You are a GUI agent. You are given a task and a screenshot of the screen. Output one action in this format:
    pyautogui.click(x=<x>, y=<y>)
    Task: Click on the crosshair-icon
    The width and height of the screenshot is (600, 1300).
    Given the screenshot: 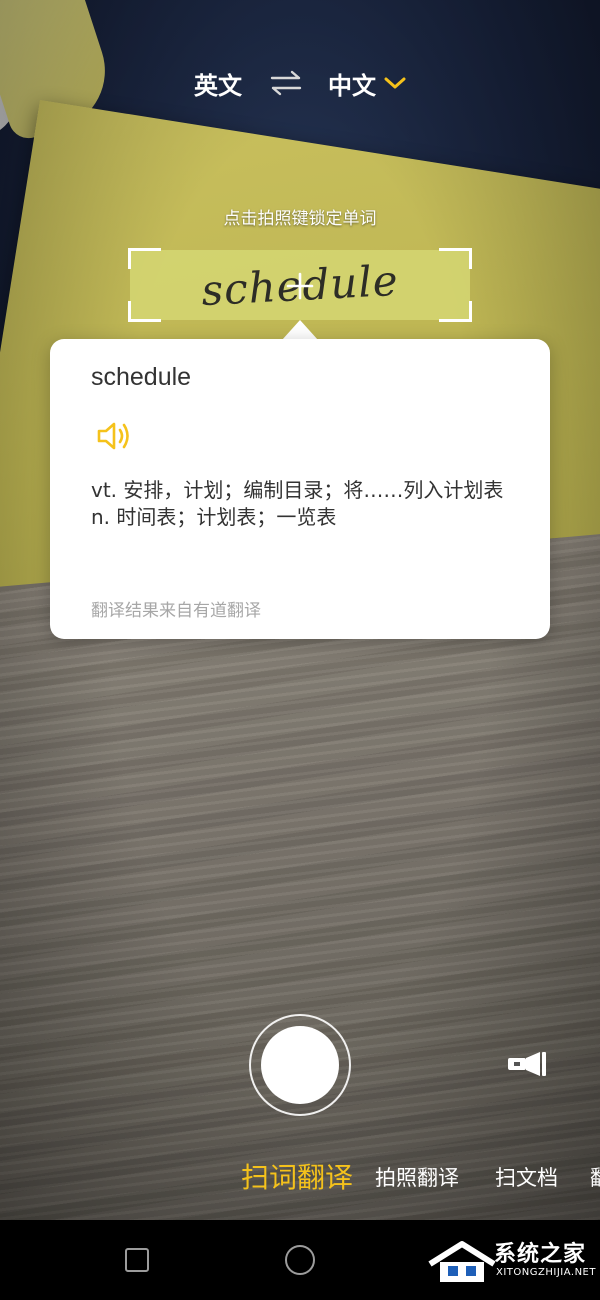 What is the action you would take?
    pyautogui.click(x=300, y=286)
    